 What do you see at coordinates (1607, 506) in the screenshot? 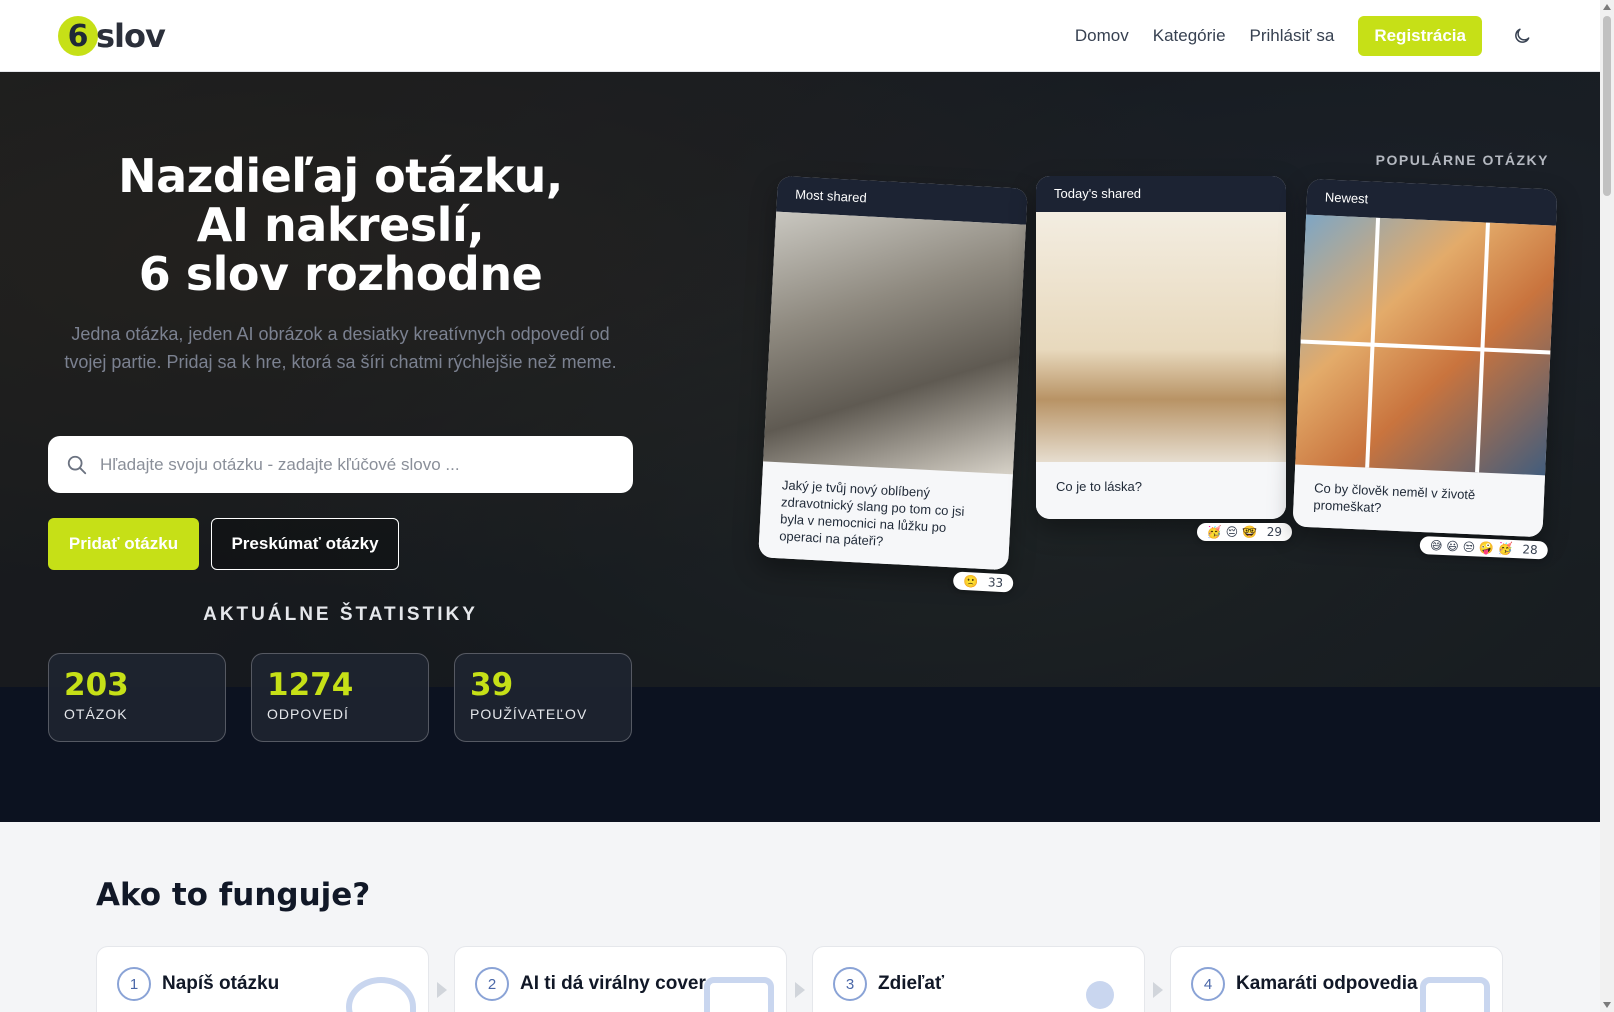
I see `page-scrollbar` at bounding box center [1607, 506].